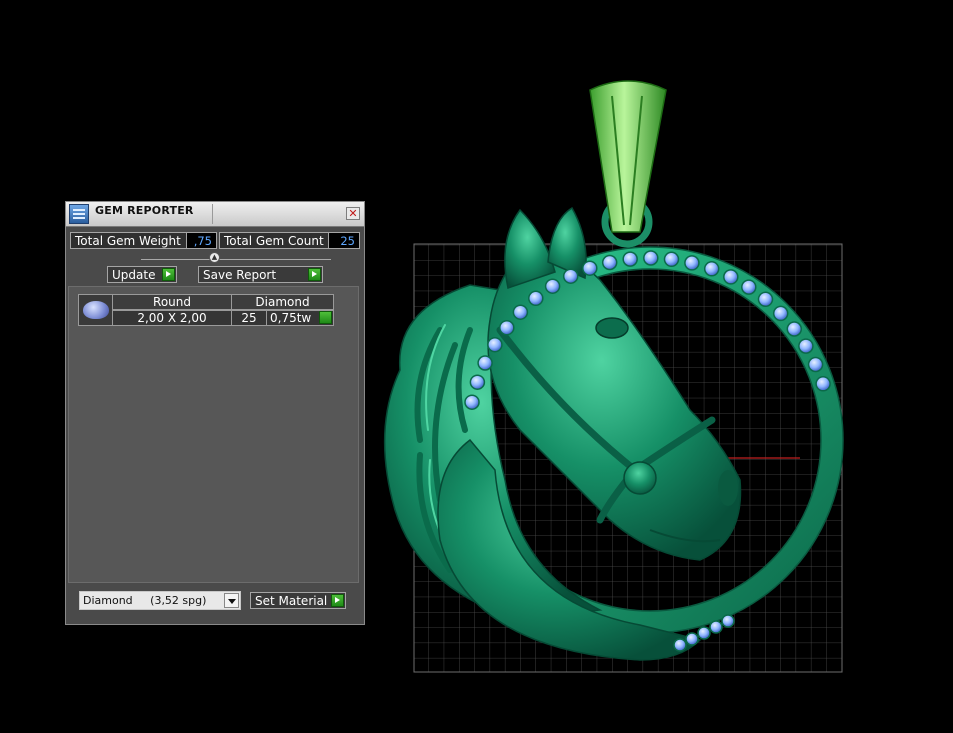 This screenshot has width=953, height=733. Describe the element at coordinates (274, 240) in the screenshot. I see `total-gem-count-label: Total Gem Count` at that location.